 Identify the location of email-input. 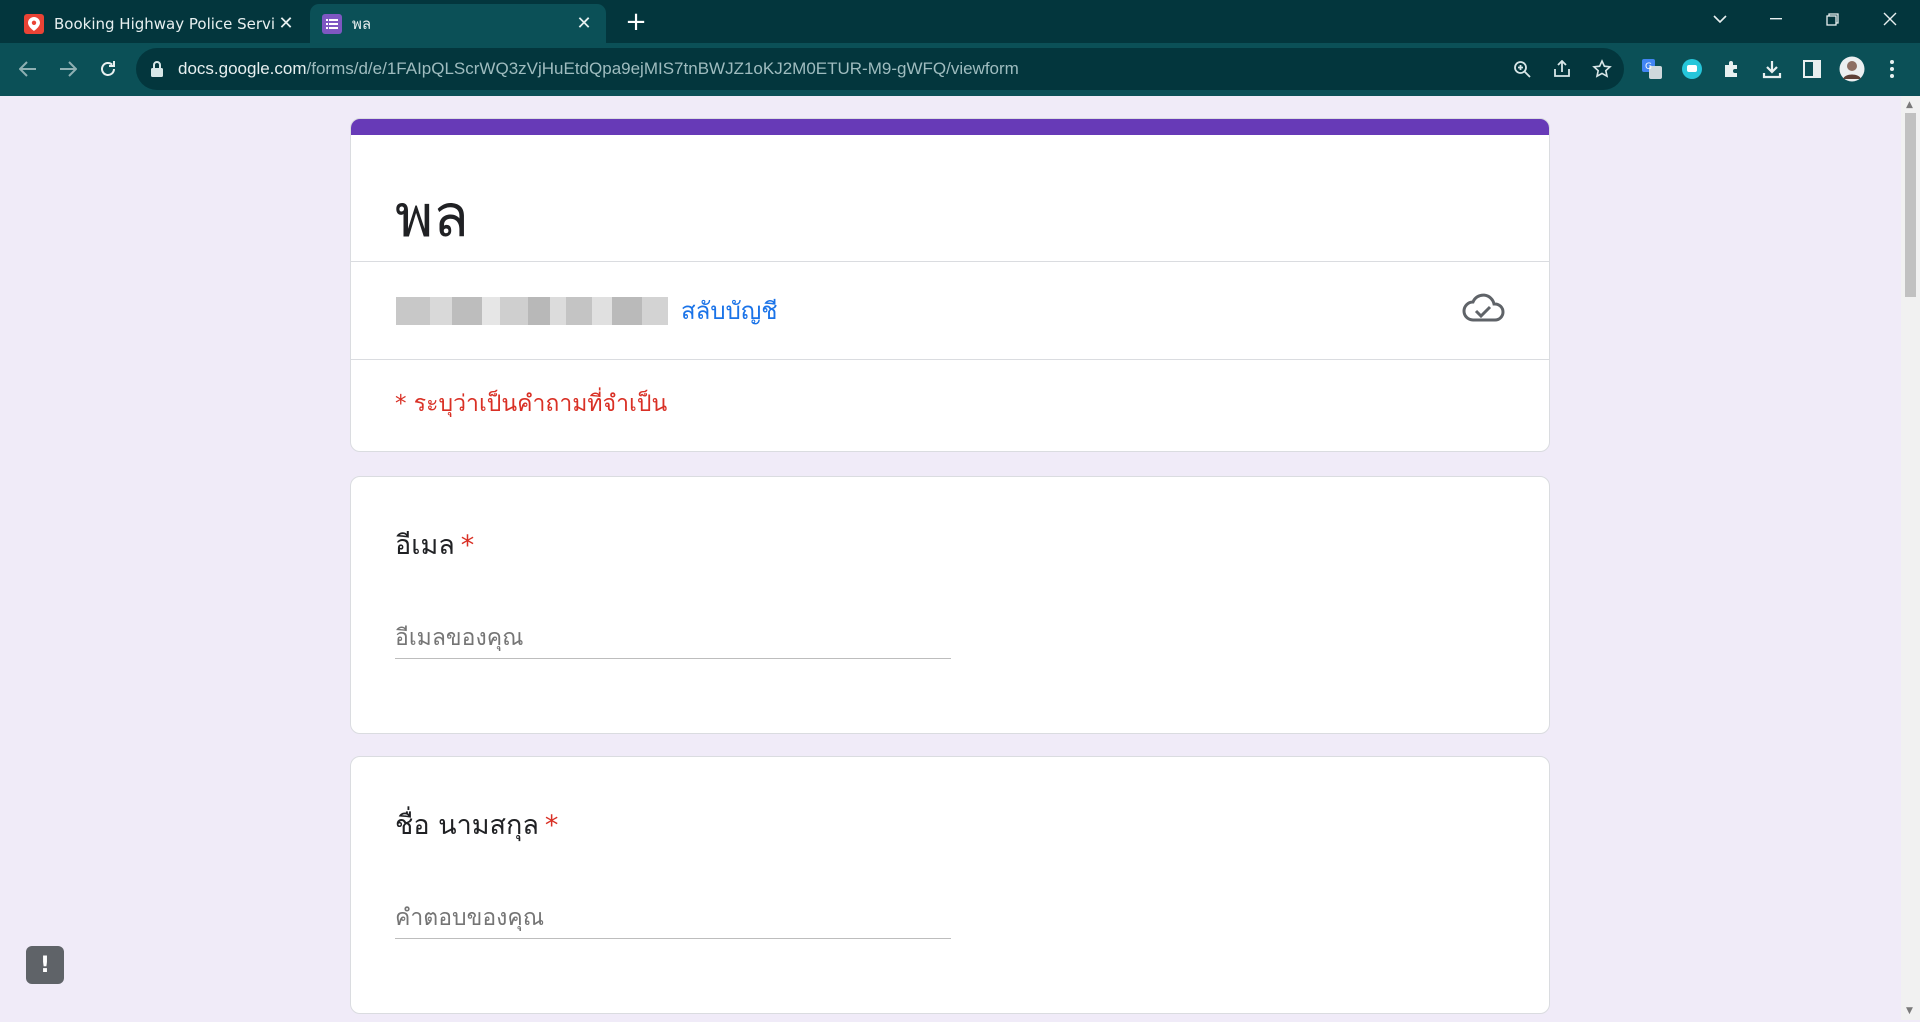
(673, 638).